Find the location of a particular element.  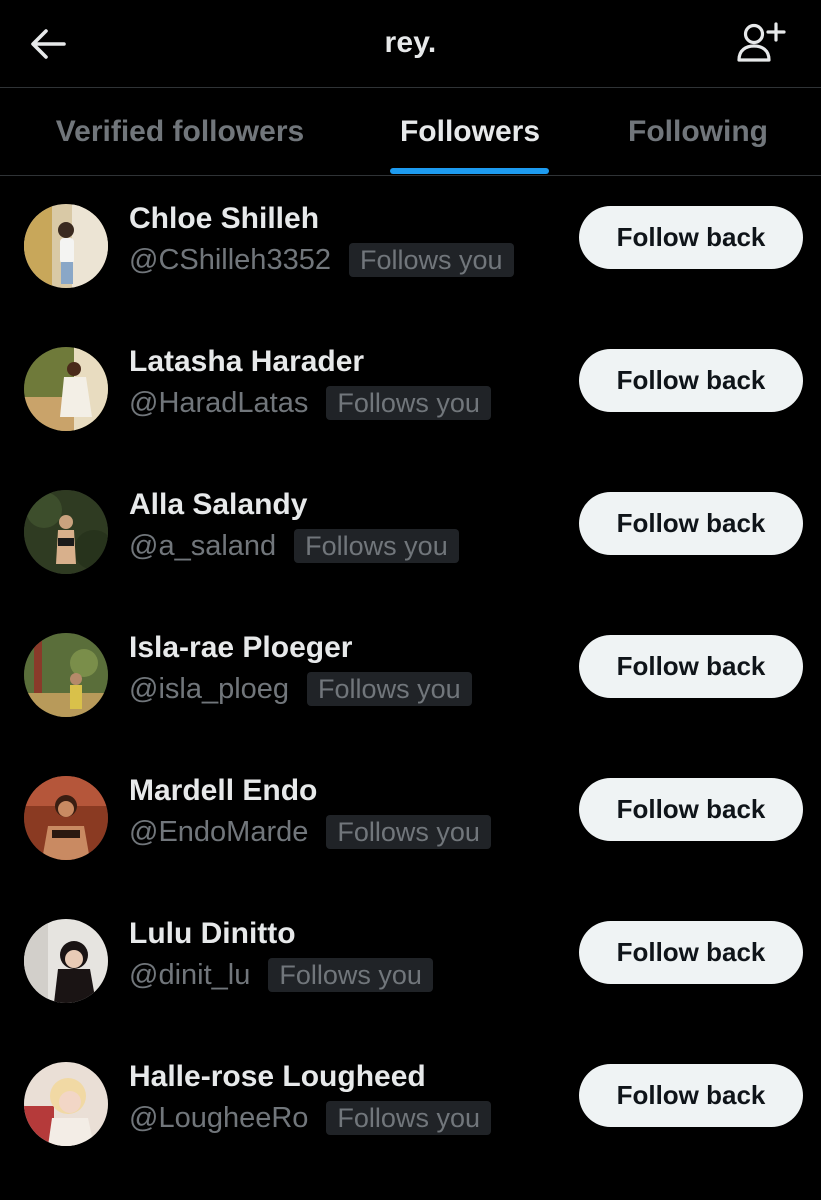

add-user-icon is located at coordinates (761, 42).